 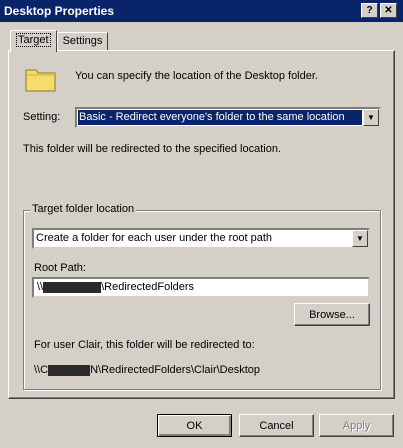 I want to click on root-path-suffix: \RedirectedFolders, so click(x=148, y=287).